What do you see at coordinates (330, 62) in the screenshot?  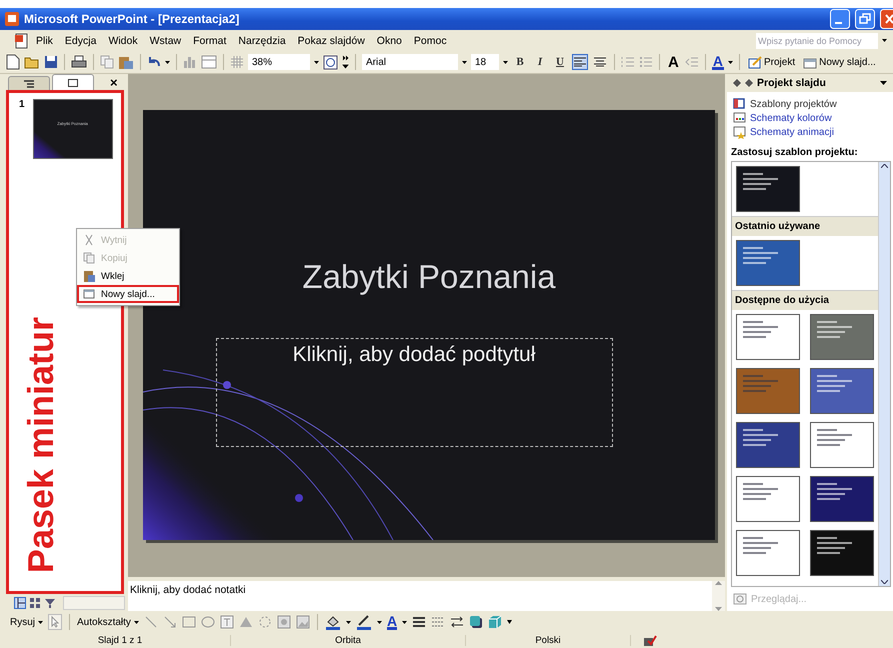 I see `help-icon` at bounding box center [330, 62].